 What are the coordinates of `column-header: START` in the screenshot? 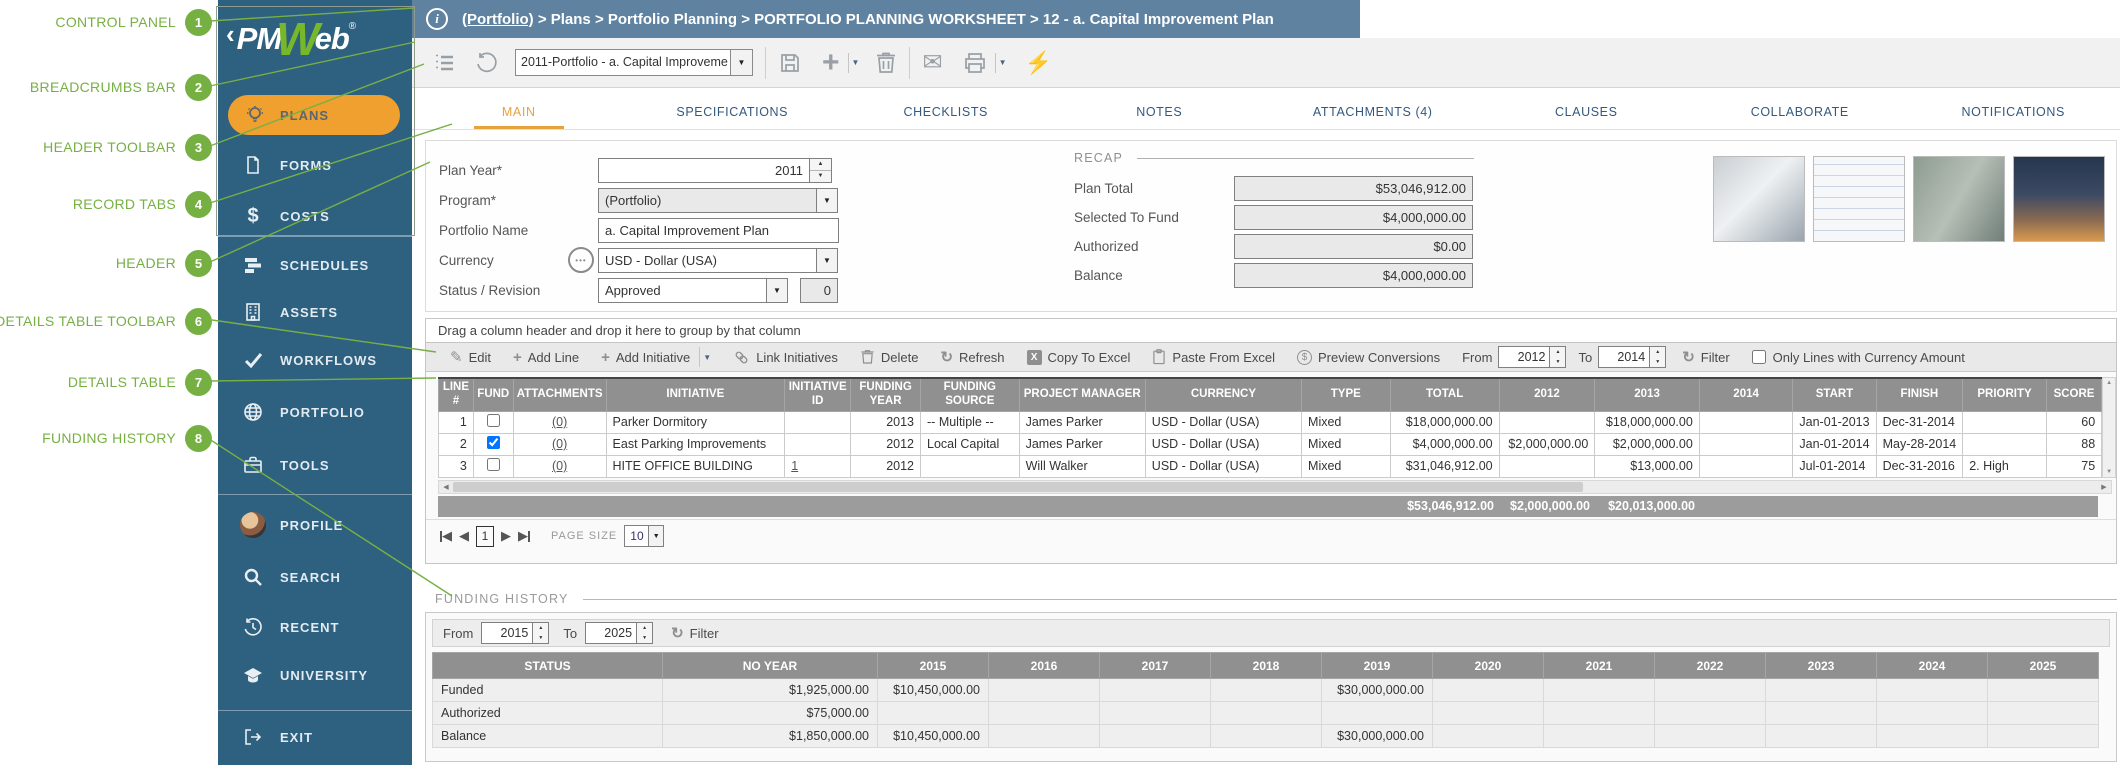 It's located at (1834, 394).